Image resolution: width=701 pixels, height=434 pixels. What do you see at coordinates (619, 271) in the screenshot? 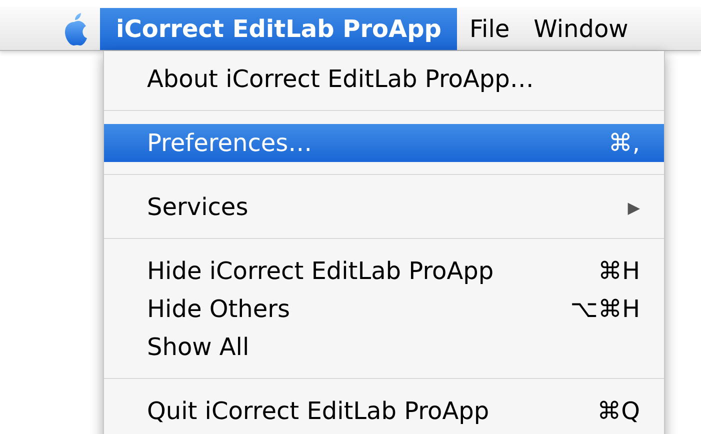
I see `shortcut-label: ⌘H` at bounding box center [619, 271].